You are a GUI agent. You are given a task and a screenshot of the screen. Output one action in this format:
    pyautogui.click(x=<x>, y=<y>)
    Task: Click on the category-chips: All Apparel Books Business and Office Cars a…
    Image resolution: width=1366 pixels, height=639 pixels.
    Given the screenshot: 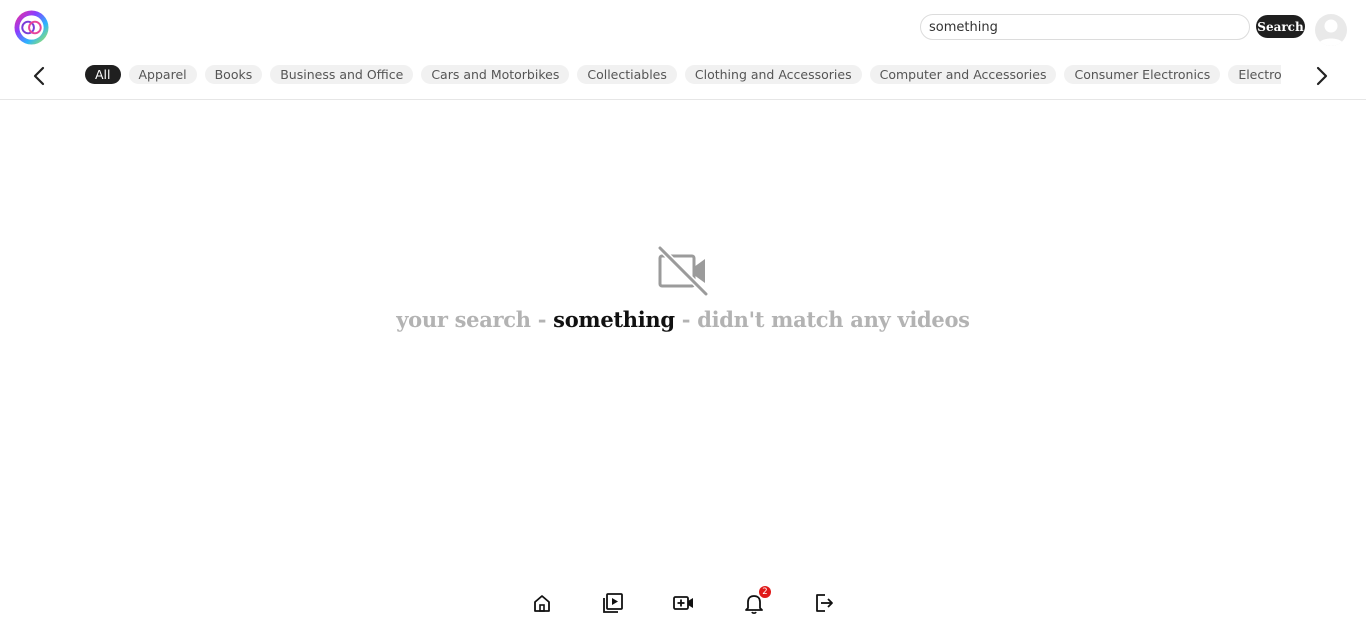 What is the action you would take?
    pyautogui.click(x=683, y=76)
    